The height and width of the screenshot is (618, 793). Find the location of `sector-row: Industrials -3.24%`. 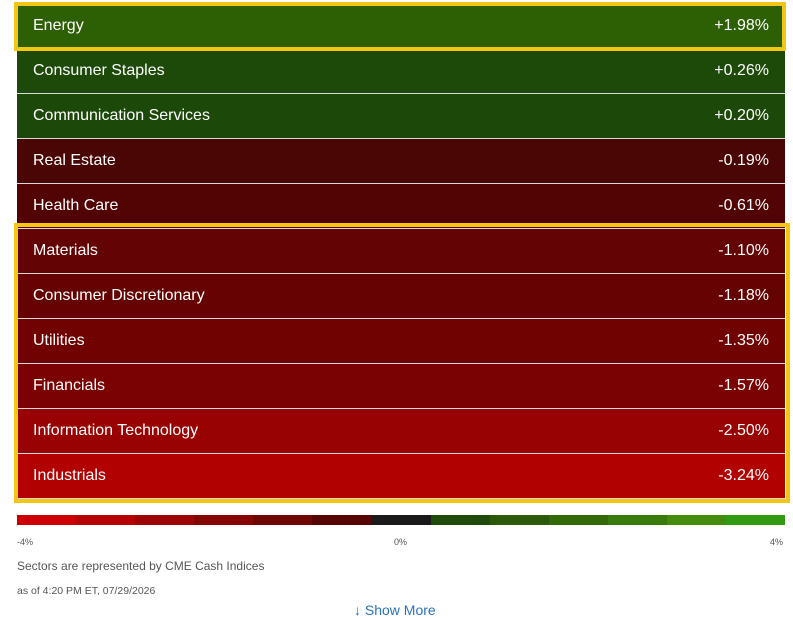

sector-row: Industrials -3.24% is located at coordinates (401, 476).